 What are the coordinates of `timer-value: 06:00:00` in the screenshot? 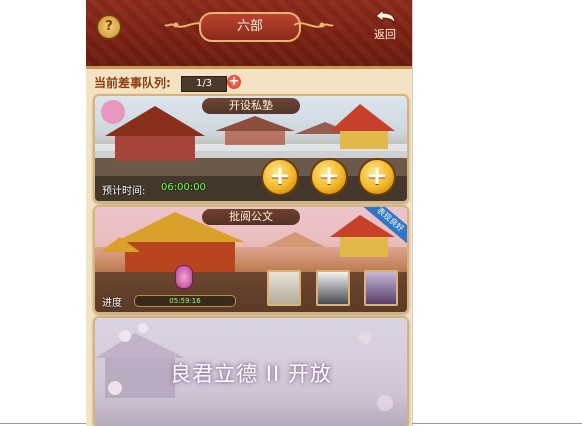 It's located at (183, 187).